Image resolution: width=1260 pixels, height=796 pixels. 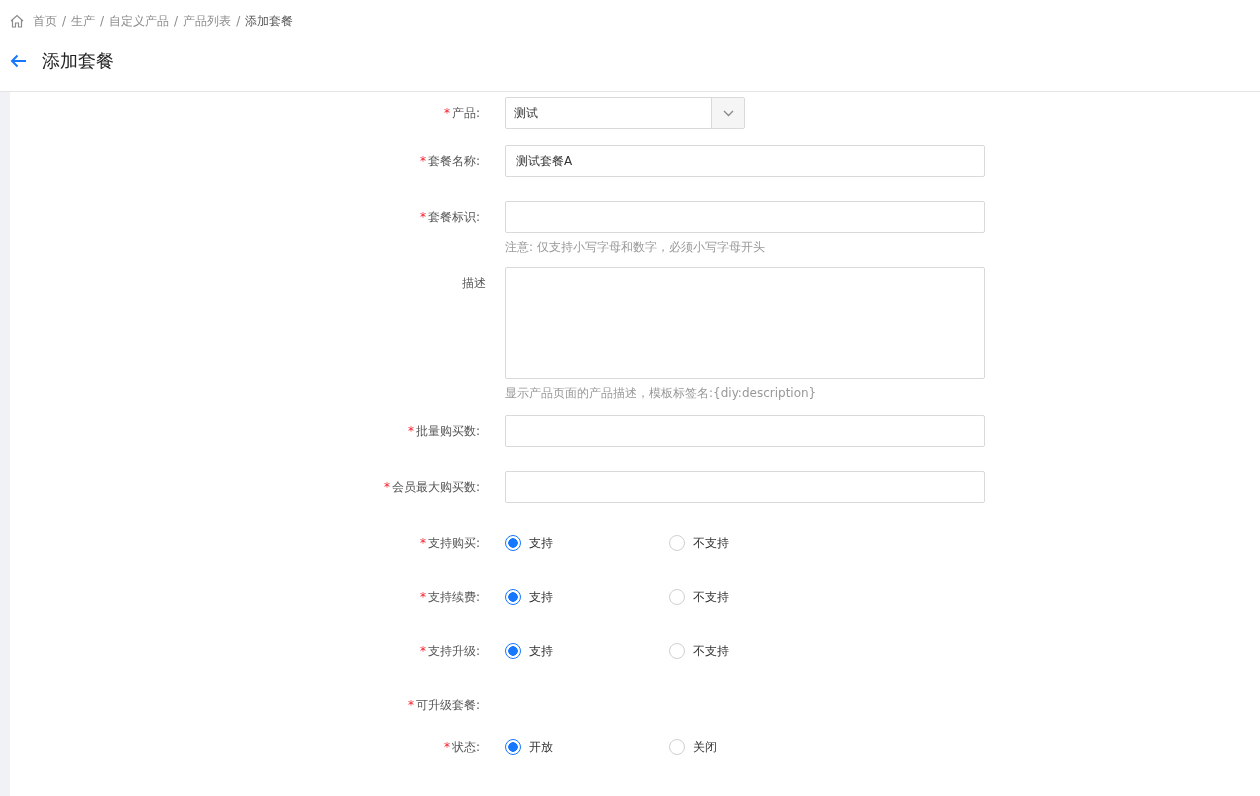 I want to click on field-label: 套餐名称:, so click(x=453, y=161).